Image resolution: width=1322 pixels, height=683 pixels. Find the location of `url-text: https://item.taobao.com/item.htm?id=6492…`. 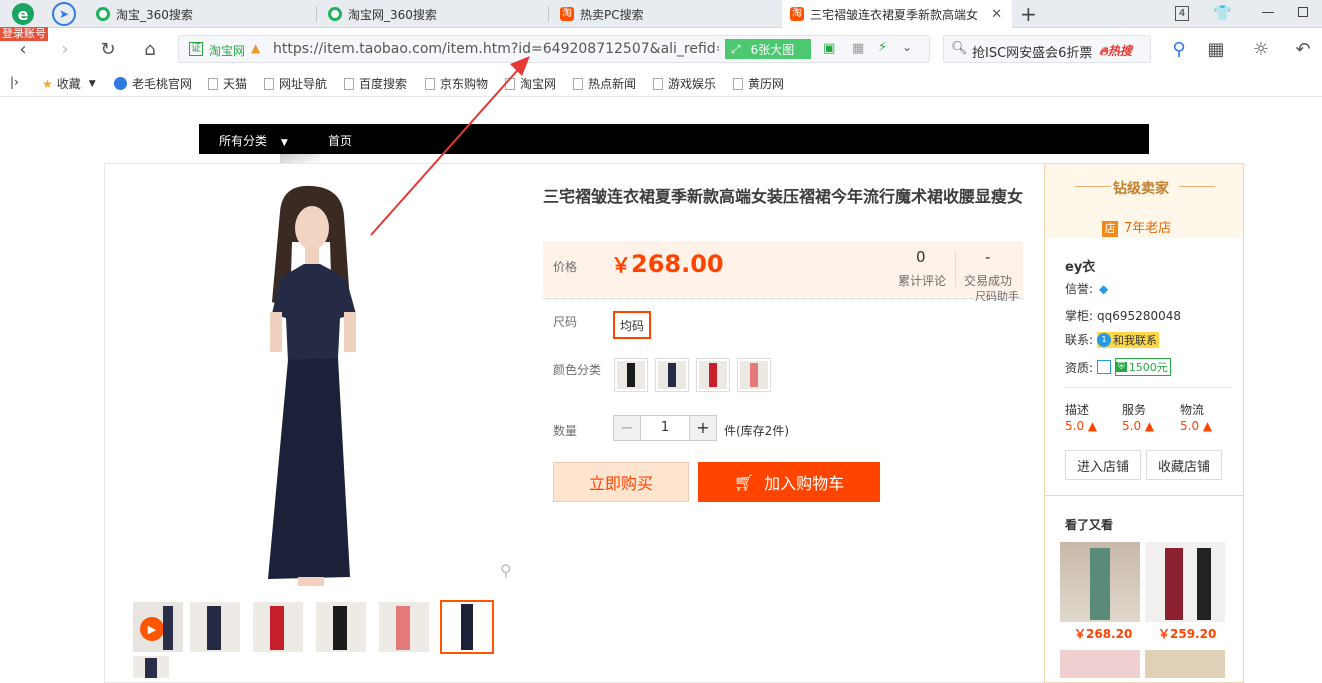

url-text: https://item.taobao.com/item.htm?id=6492… is located at coordinates (496, 49).